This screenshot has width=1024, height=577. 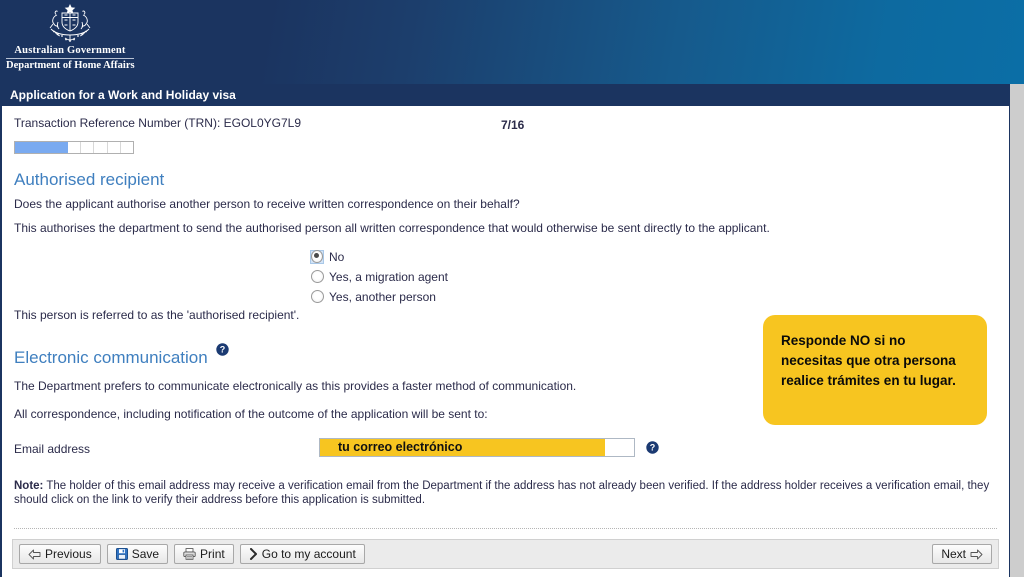 I want to click on radio-label: Yes, another person, so click(x=382, y=296).